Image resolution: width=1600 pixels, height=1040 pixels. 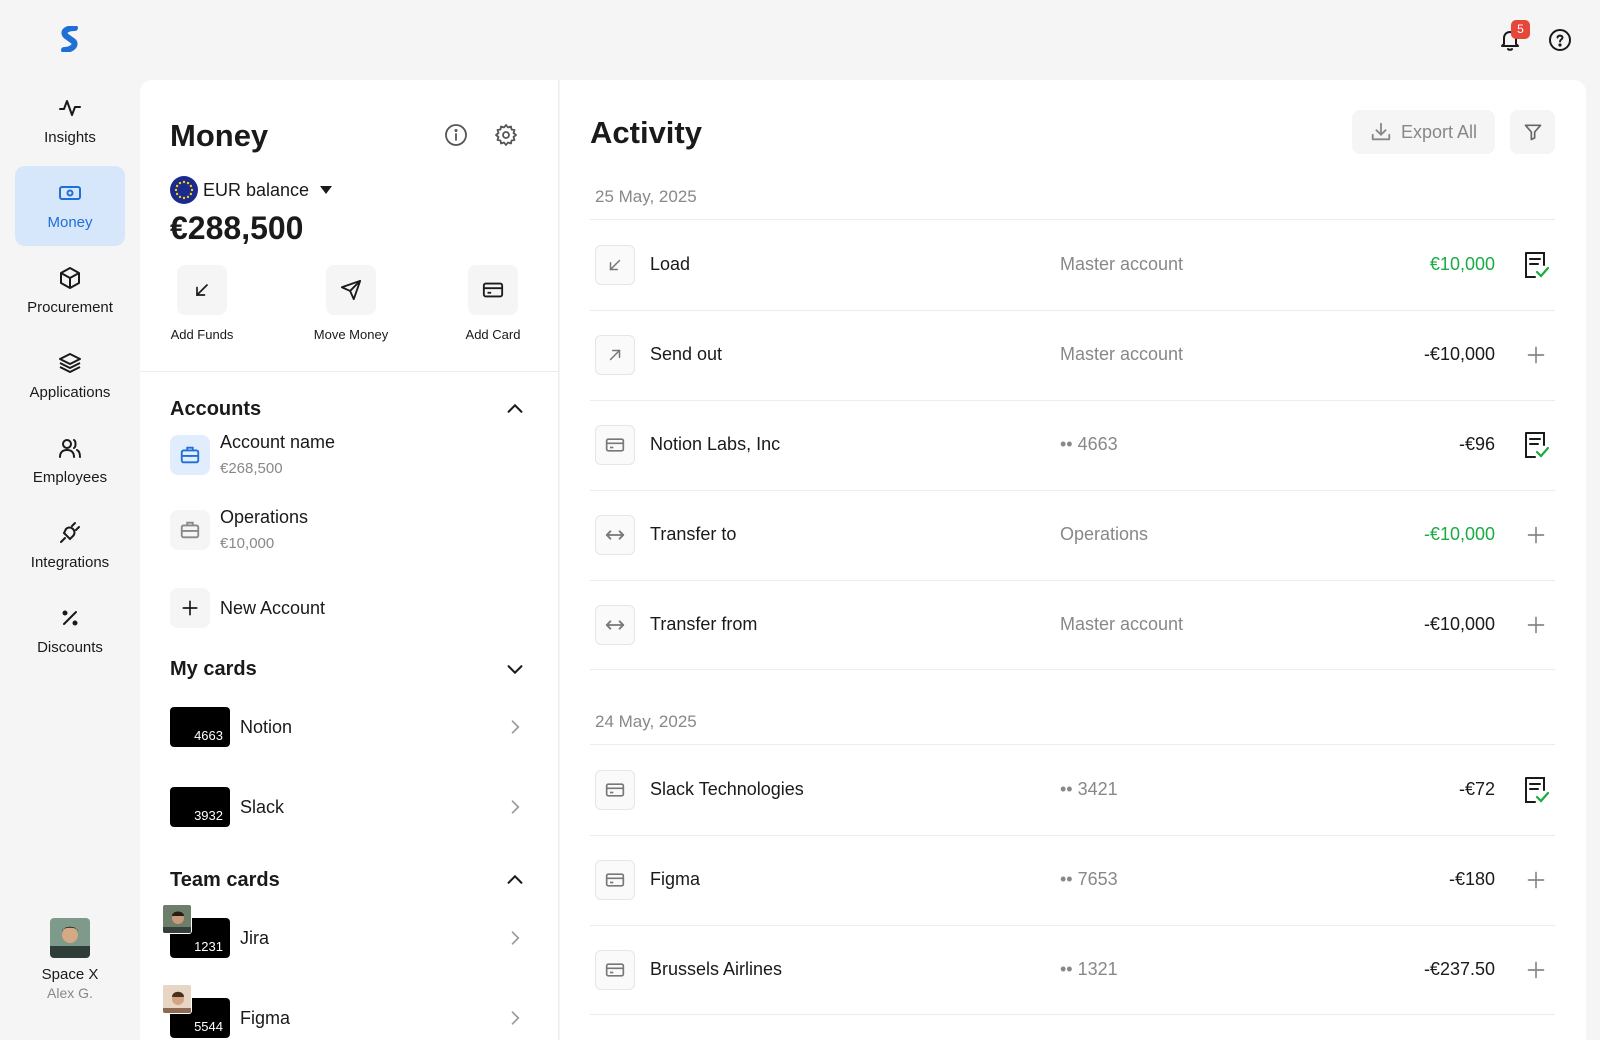 What do you see at coordinates (70, 532) in the screenshot?
I see `plug-icon` at bounding box center [70, 532].